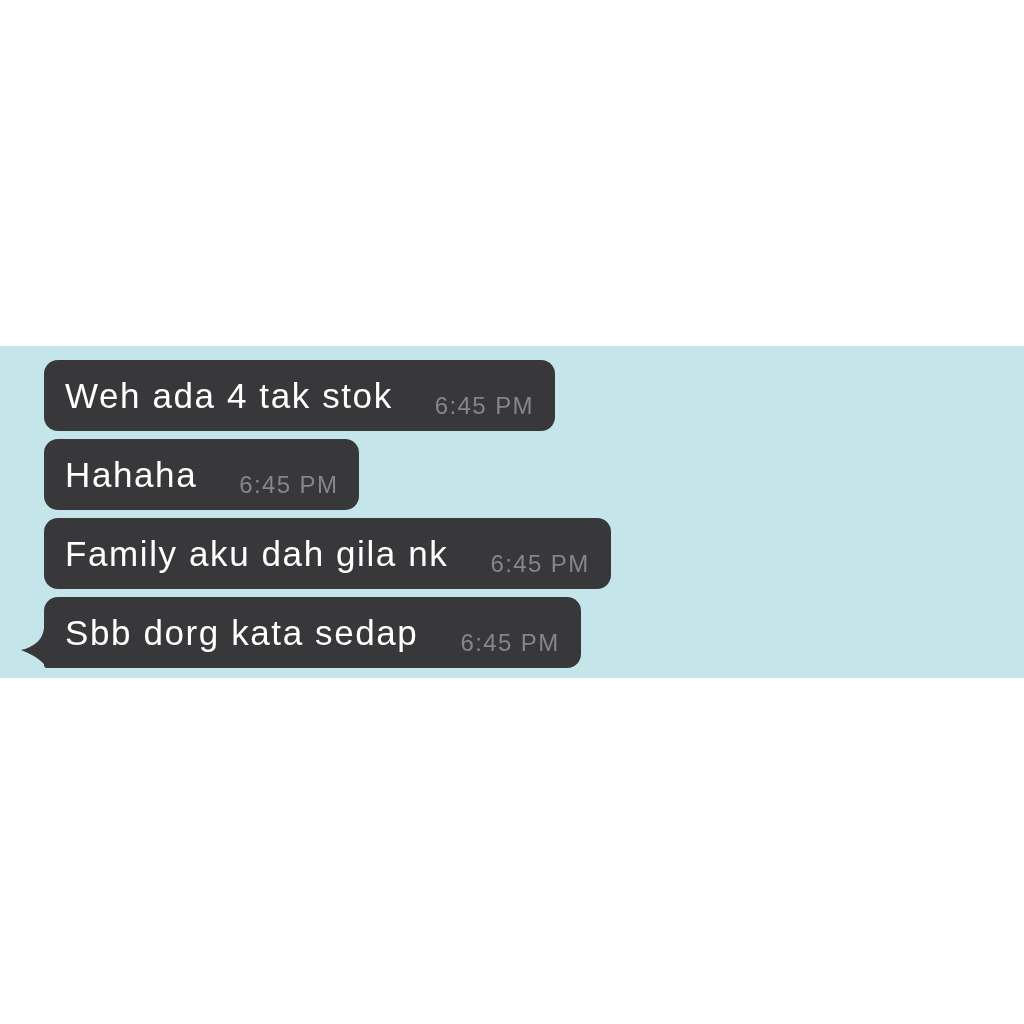 Image resolution: width=1024 pixels, height=1024 pixels. I want to click on message-text: Family aku dah gila nk, so click(257, 553).